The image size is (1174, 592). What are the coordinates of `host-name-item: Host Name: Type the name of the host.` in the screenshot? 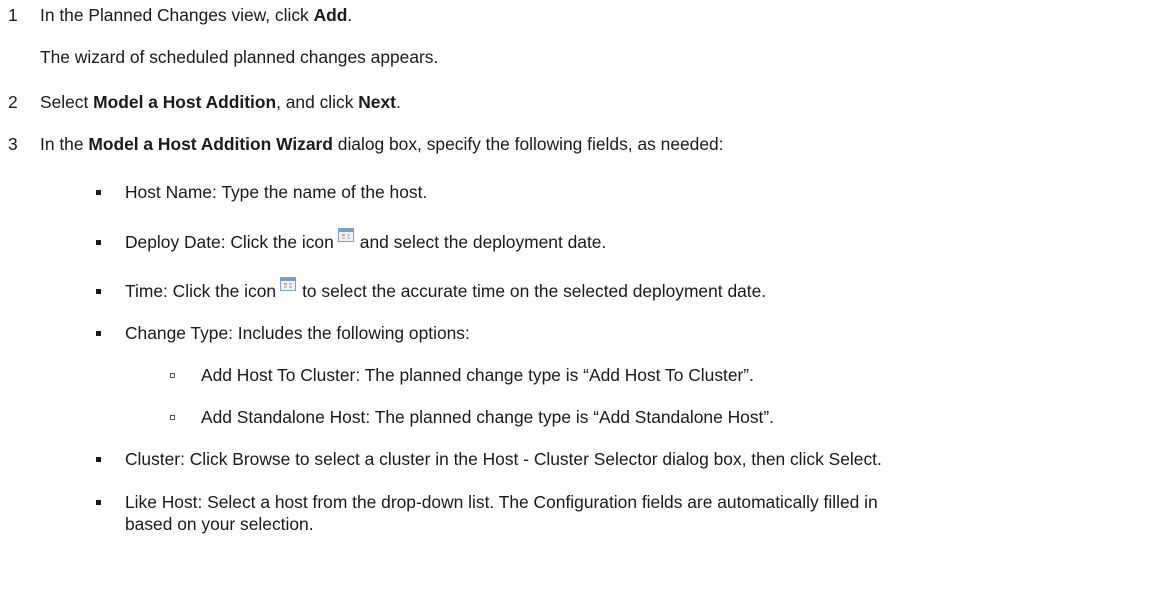 It's located at (276, 192).